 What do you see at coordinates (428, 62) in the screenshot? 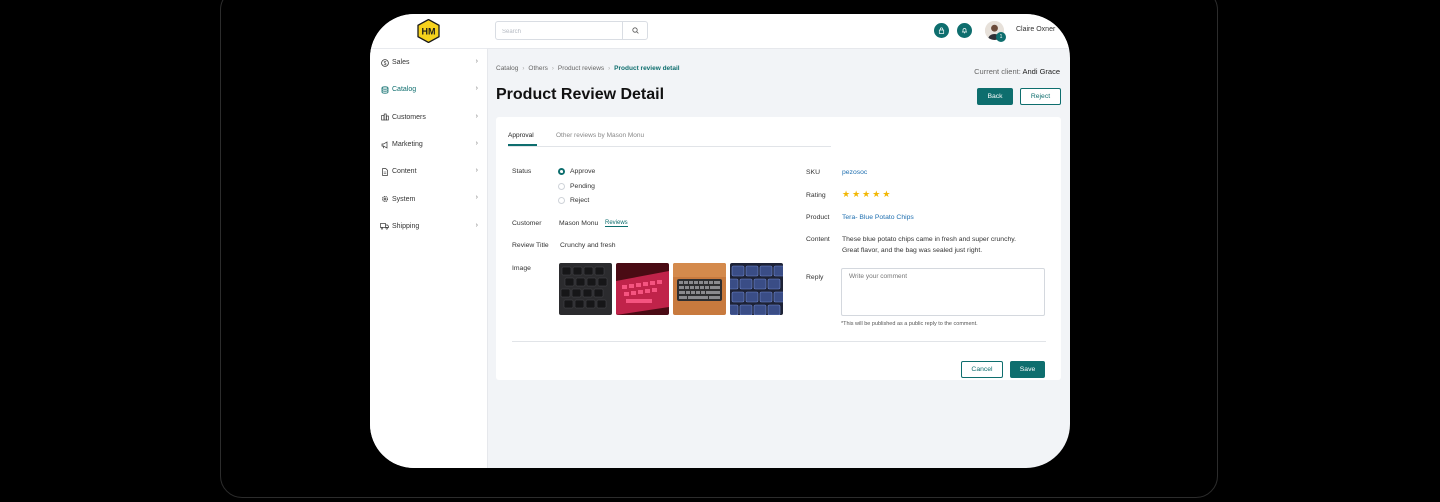
I see `sidebar-item-sales: $ Sales ›` at bounding box center [428, 62].